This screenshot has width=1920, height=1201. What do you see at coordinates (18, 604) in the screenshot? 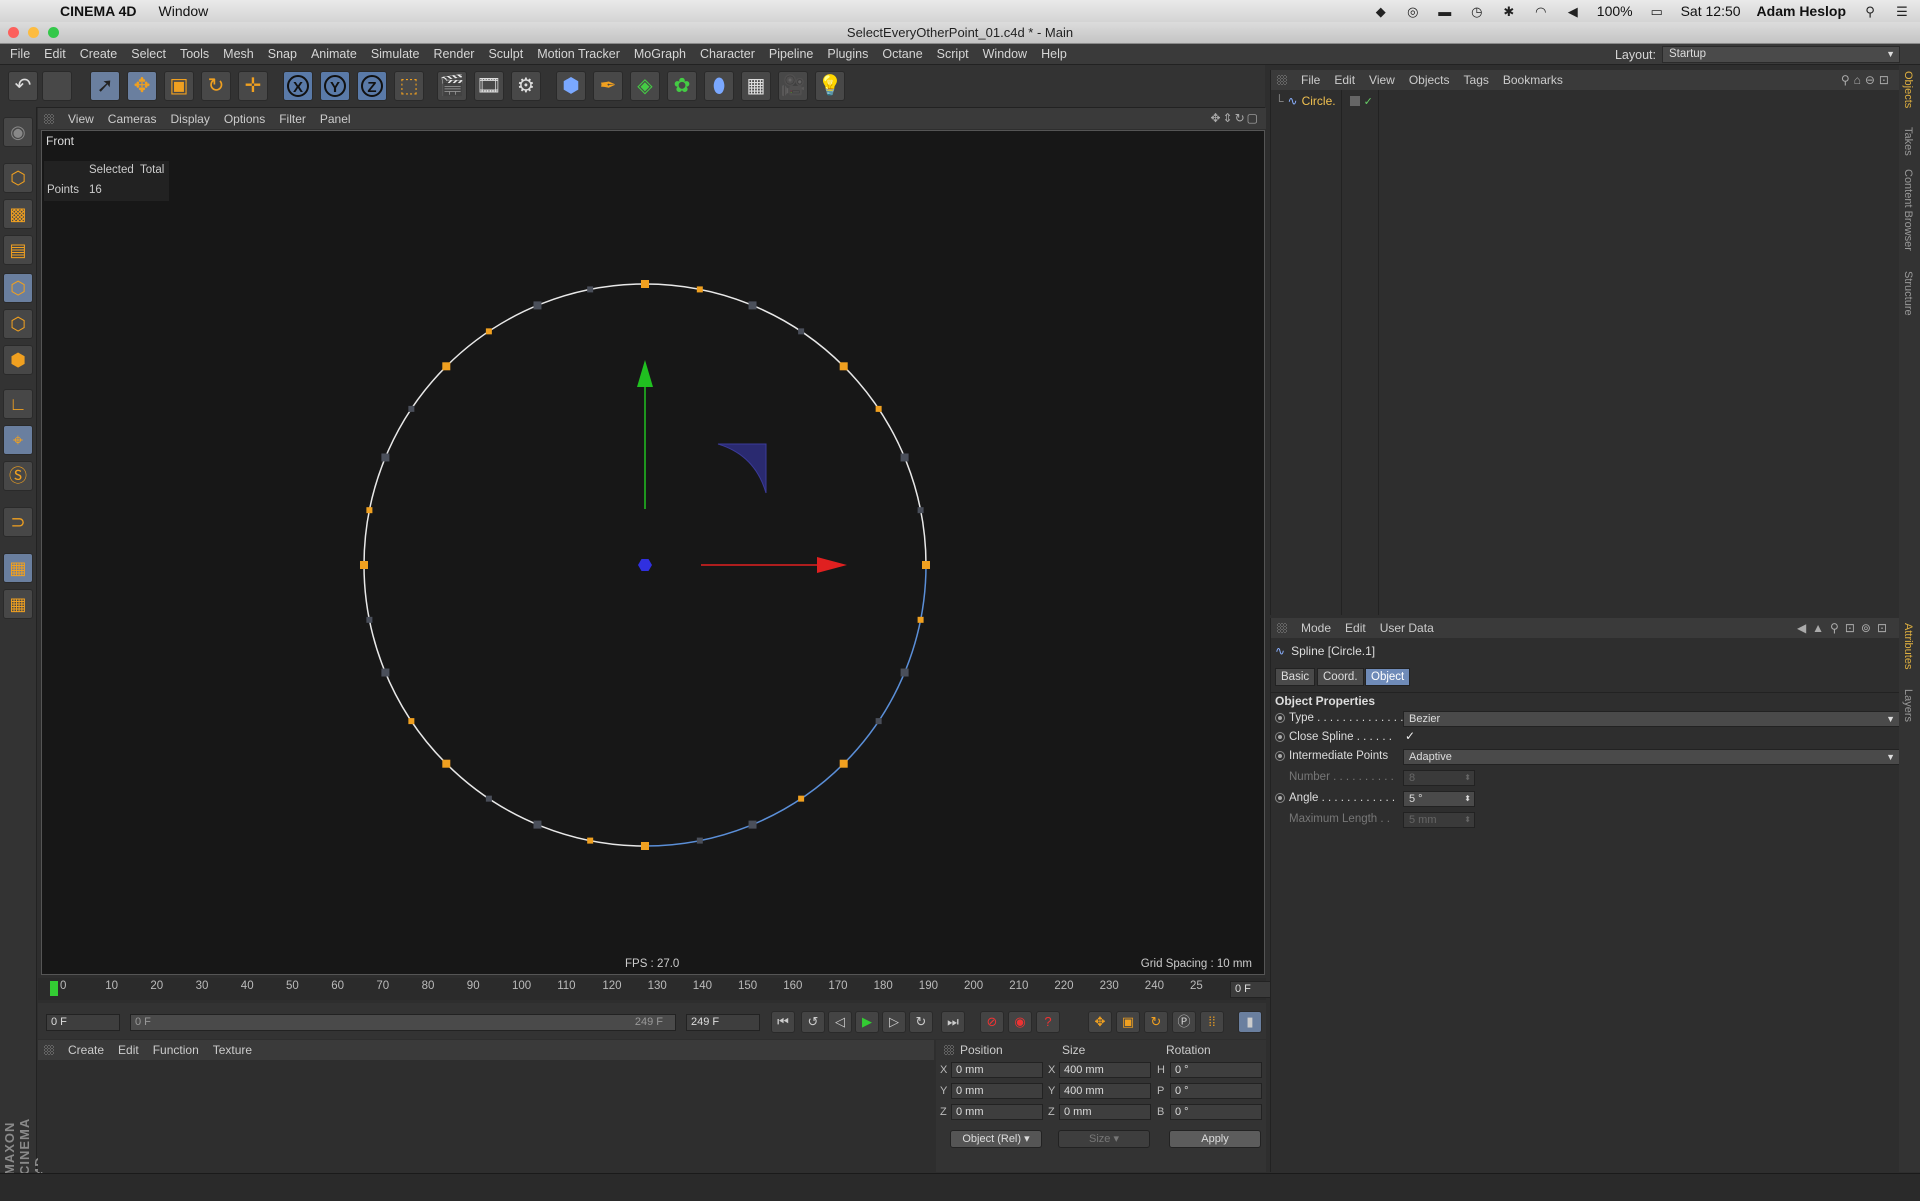
I see `planar-workplane-button: ▦` at bounding box center [18, 604].